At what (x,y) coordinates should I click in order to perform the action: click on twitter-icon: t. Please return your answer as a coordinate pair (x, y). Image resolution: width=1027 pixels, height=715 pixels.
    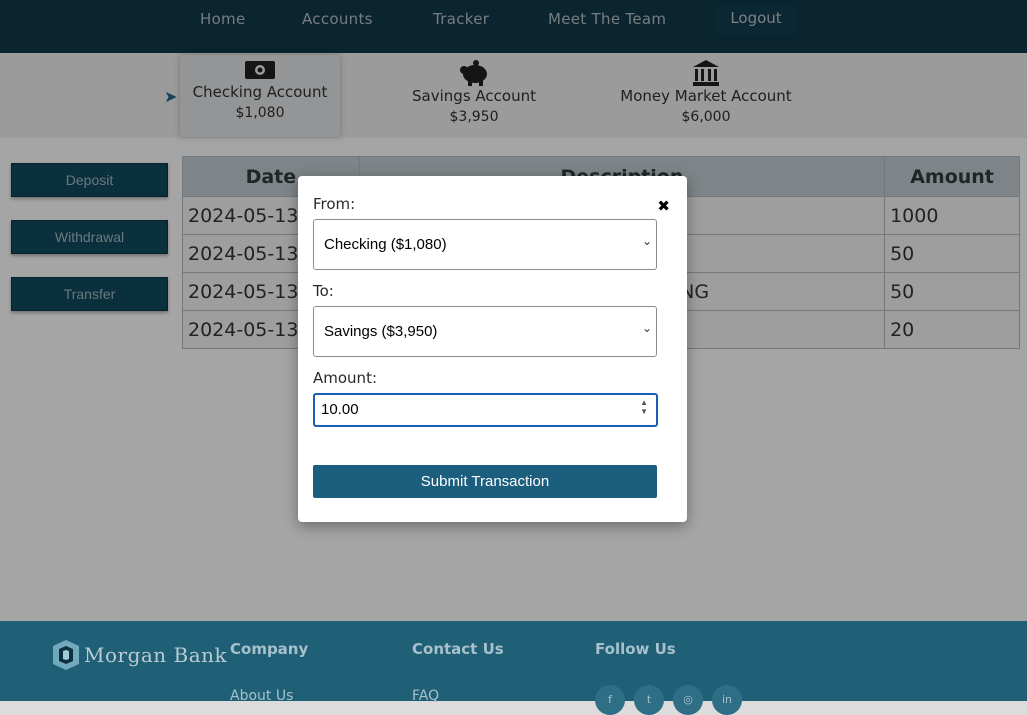
    Looking at the image, I should click on (649, 700).